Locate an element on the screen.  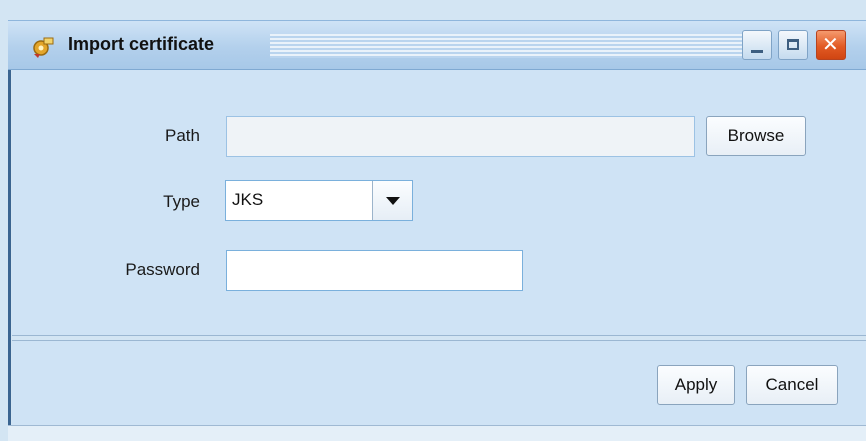
maximize-icon is located at coordinates (793, 44).